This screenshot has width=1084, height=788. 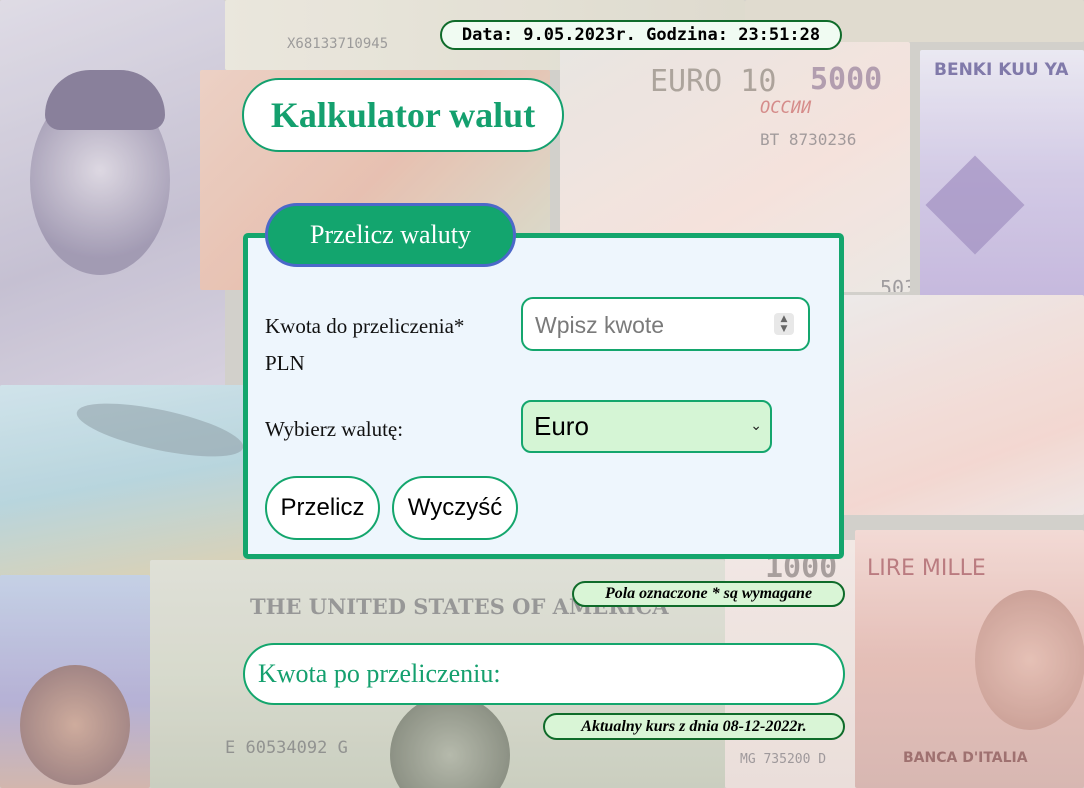 What do you see at coordinates (756, 426) in the screenshot?
I see `chevron-down-icon: ⌄` at bounding box center [756, 426].